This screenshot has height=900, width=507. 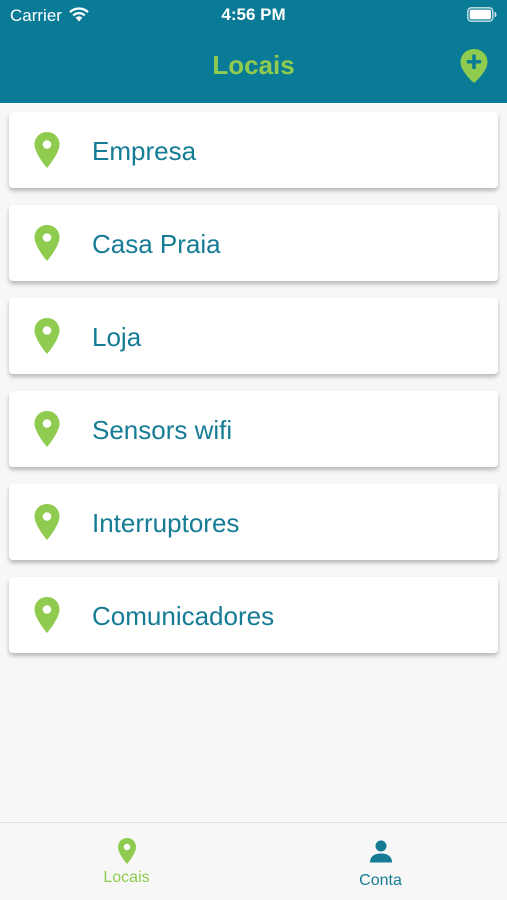 I want to click on status-time: 4:56 PM, so click(x=253, y=14).